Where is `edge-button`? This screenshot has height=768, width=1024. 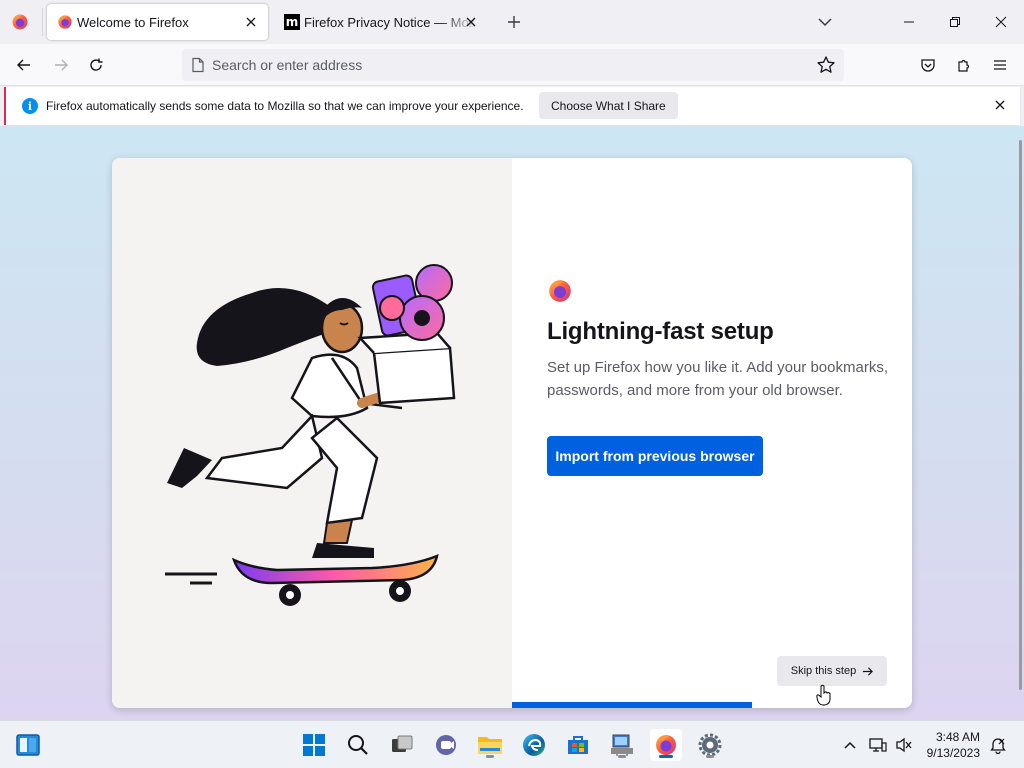
edge-button is located at coordinates (534, 745).